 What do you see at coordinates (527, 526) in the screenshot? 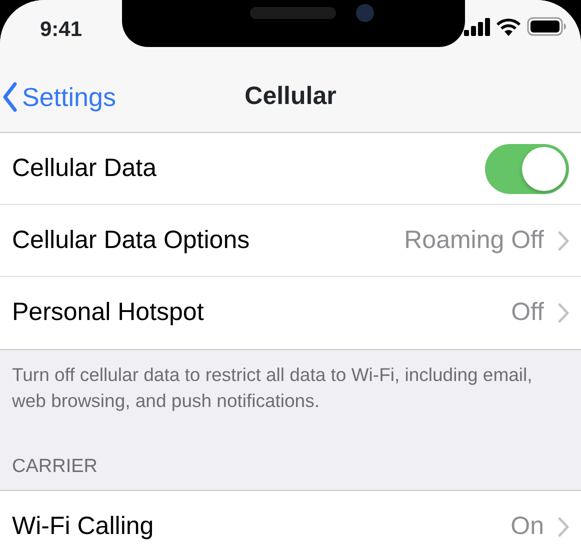
I see `row-value: On` at bounding box center [527, 526].